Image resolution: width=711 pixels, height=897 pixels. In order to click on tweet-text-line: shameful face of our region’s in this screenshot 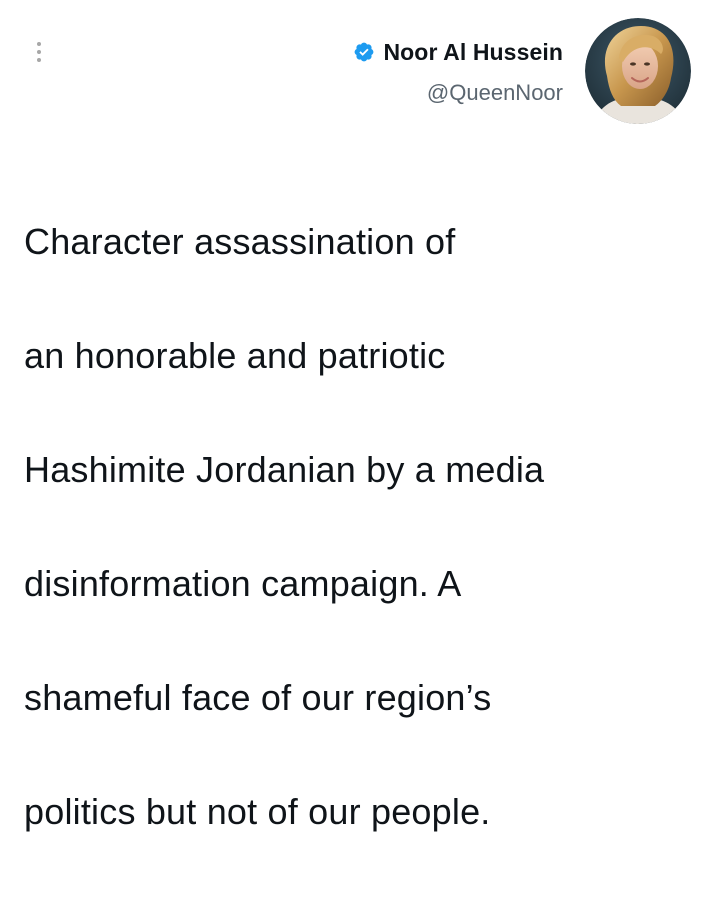, I will do `click(258, 697)`.